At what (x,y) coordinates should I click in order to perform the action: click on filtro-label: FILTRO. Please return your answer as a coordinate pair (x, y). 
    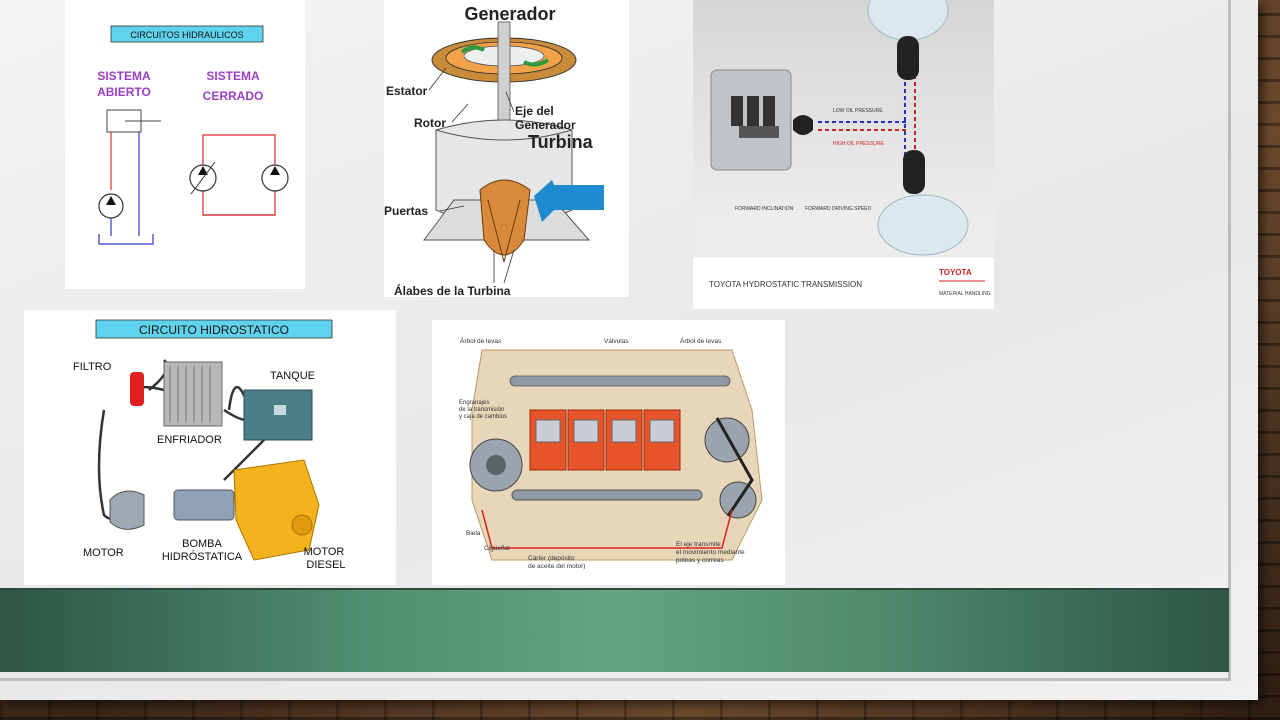
    Looking at the image, I should click on (92, 367).